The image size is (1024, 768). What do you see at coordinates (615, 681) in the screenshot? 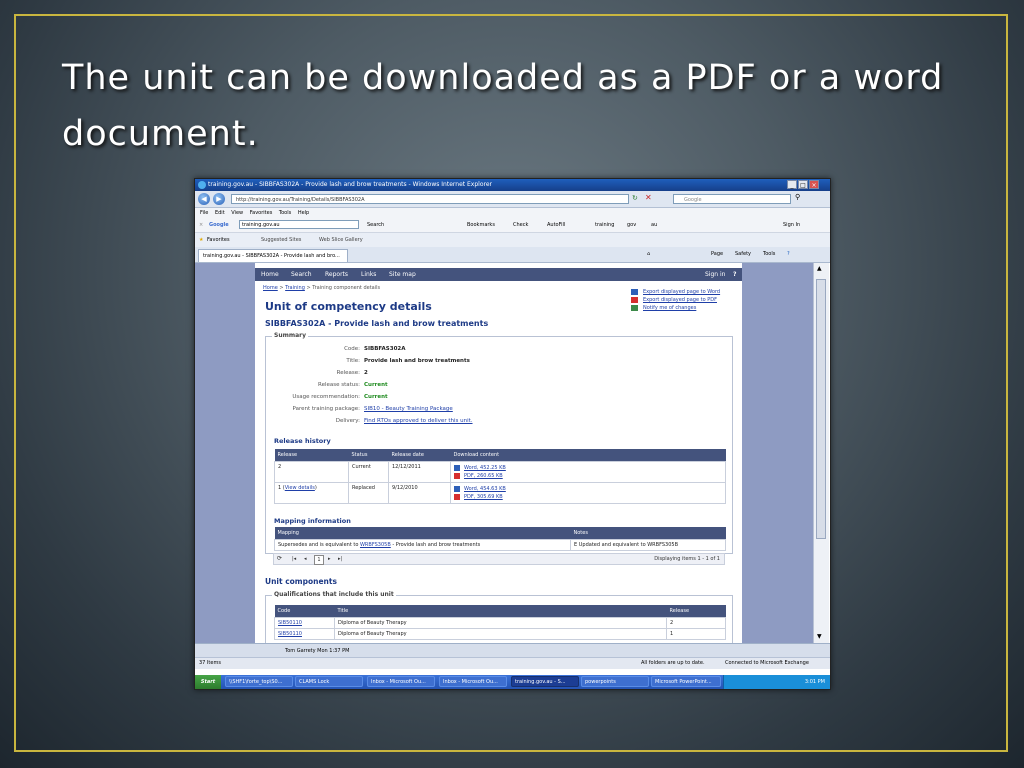
I see `taskbar-item: powerpoints` at bounding box center [615, 681].